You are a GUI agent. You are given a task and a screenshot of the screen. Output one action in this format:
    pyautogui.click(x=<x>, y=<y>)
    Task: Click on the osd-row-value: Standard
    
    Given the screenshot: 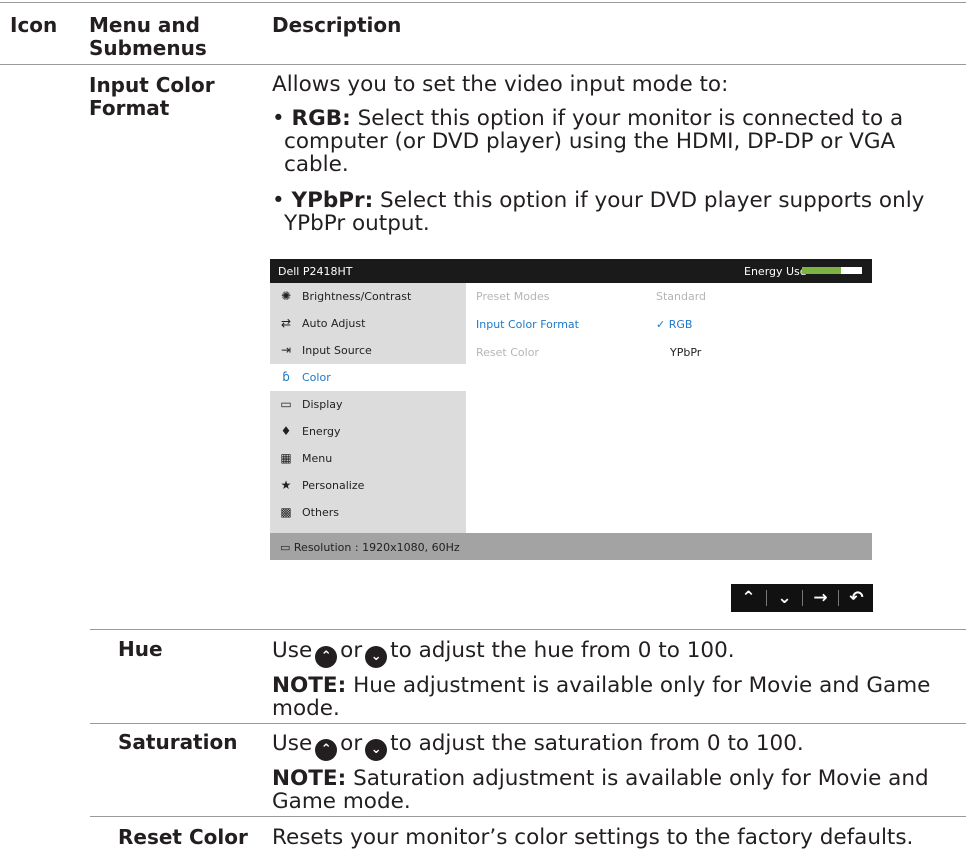 What is the action you would take?
    pyautogui.click(x=681, y=296)
    